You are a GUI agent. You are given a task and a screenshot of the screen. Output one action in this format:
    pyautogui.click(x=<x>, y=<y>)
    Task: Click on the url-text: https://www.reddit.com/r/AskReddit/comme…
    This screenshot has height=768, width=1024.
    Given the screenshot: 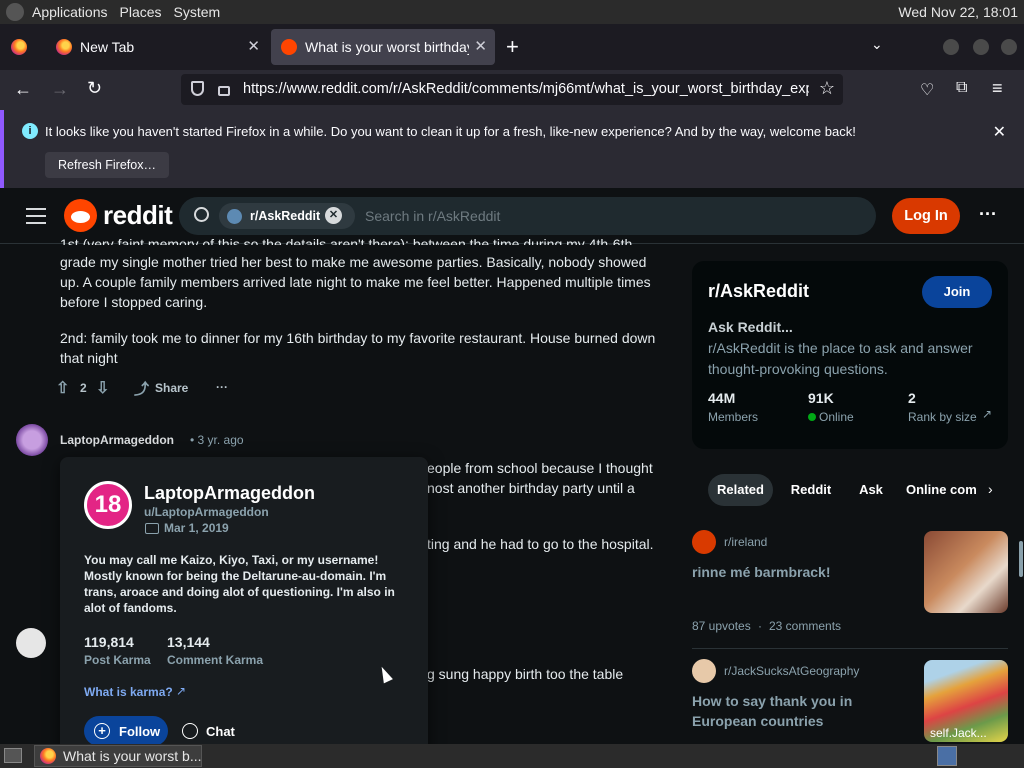 What is the action you would take?
    pyautogui.click(x=526, y=89)
    